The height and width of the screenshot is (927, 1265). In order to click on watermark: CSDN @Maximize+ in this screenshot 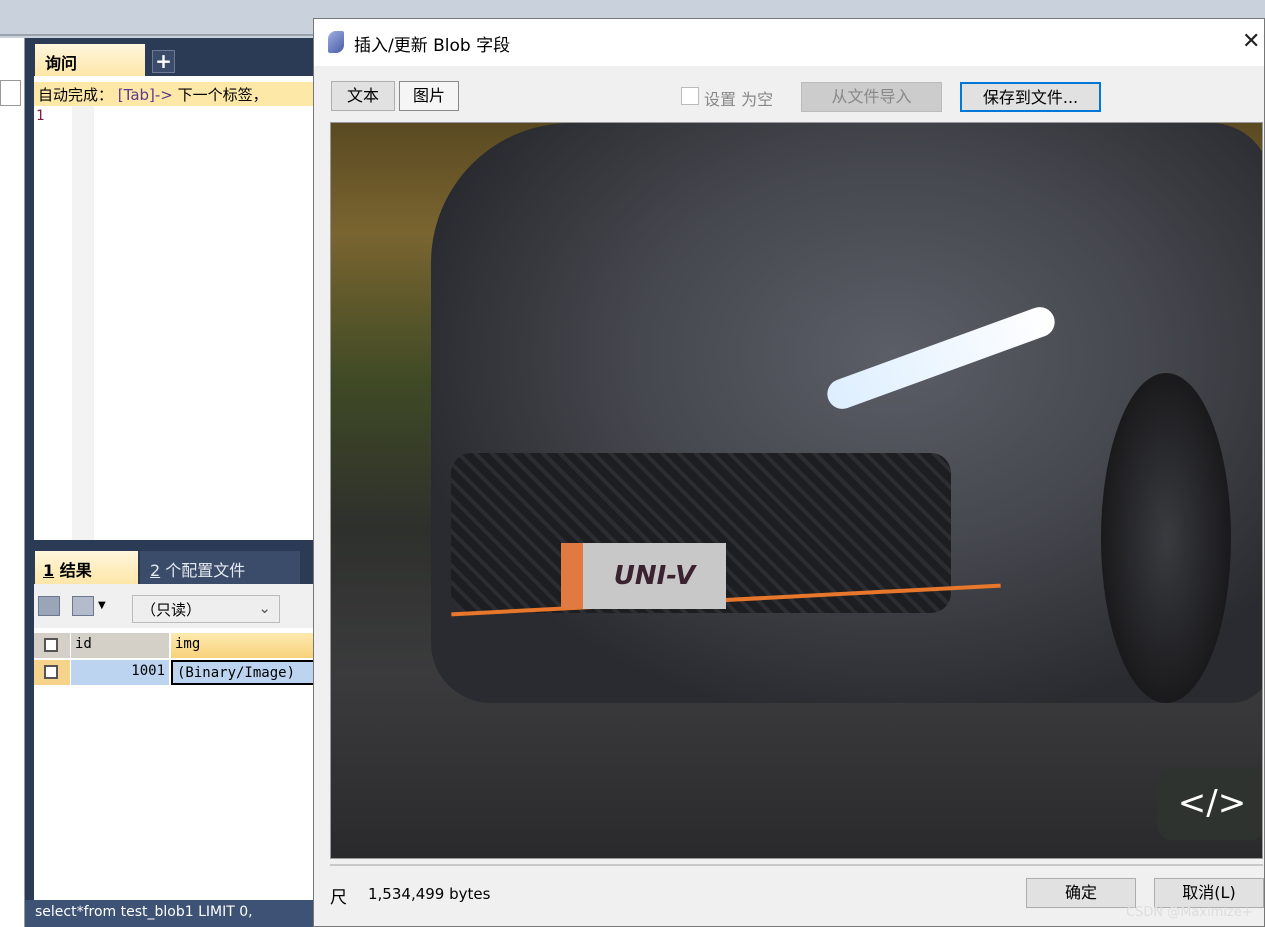, I will do `click(1189, 912)`.